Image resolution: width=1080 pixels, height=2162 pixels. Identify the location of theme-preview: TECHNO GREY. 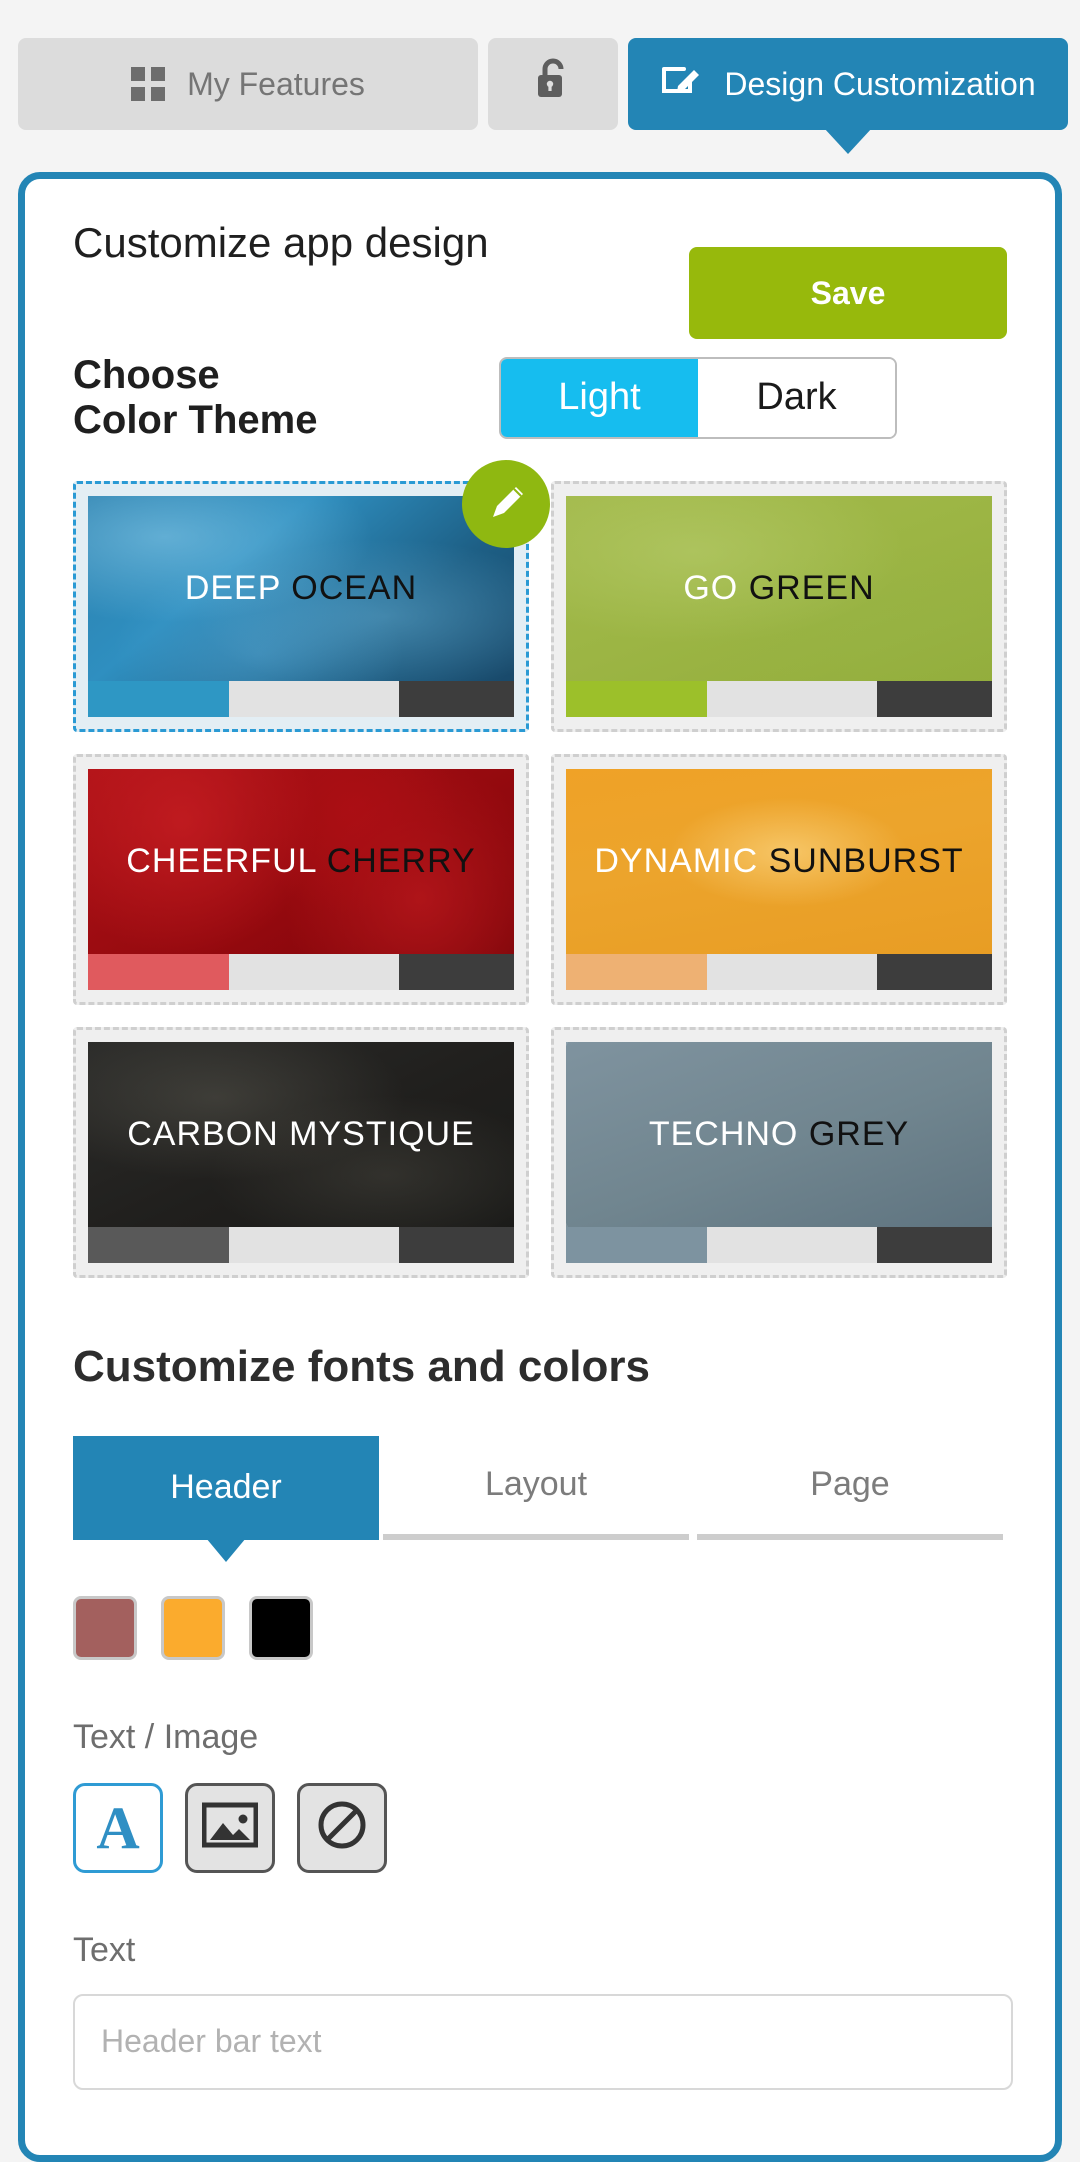
(779, 1134).